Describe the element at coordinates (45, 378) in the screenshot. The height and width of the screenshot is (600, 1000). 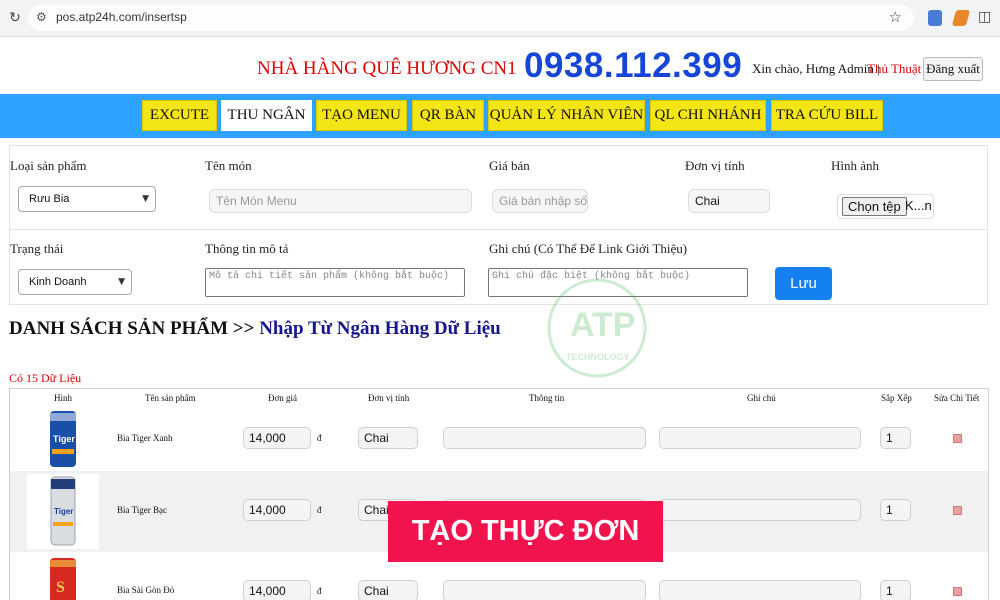
I see `record-count: Có 15 Dữ Liệu` at that location.